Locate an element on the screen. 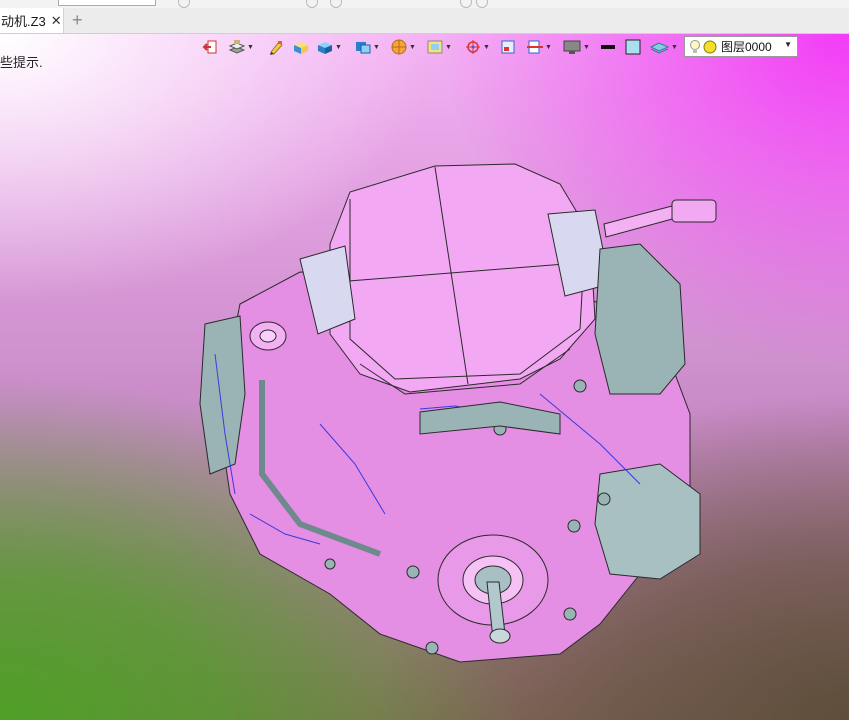 Image resolution: width=849 pixels, height=720 pixels. layer-visibility-icon is located at coordinates (660, 48).